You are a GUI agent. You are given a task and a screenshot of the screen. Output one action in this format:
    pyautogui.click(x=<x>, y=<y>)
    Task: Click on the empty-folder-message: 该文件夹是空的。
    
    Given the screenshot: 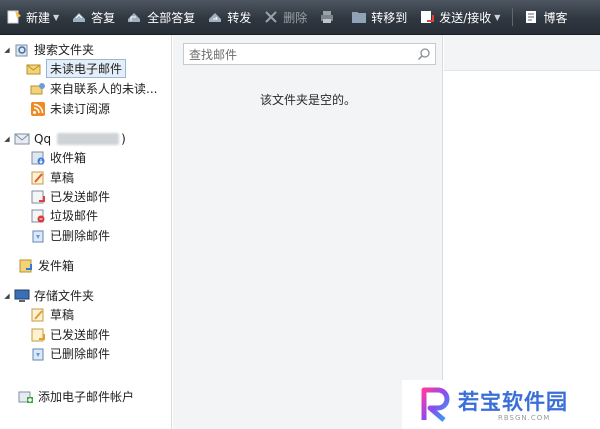 What is the action you would take?
    pyautogui.click(x=307, y=100)
    